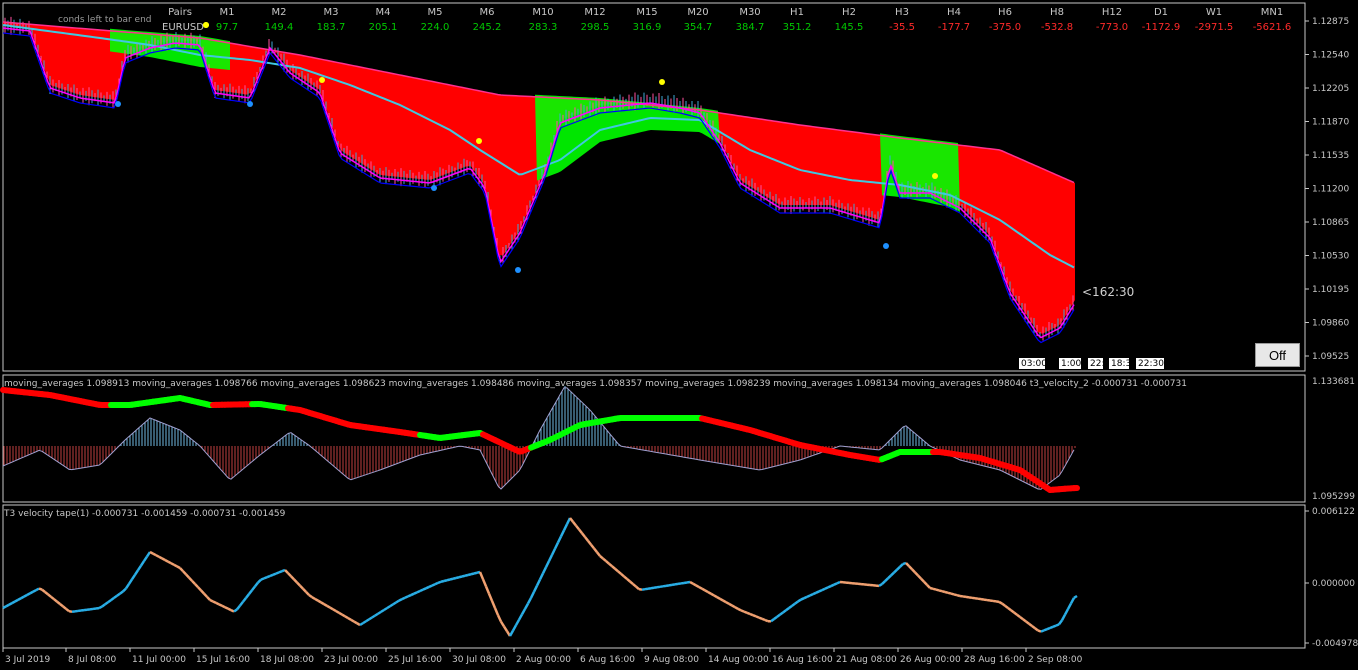 This screenshot has width=1358, height=670. I want to click on status-dot, so click(206, 25).